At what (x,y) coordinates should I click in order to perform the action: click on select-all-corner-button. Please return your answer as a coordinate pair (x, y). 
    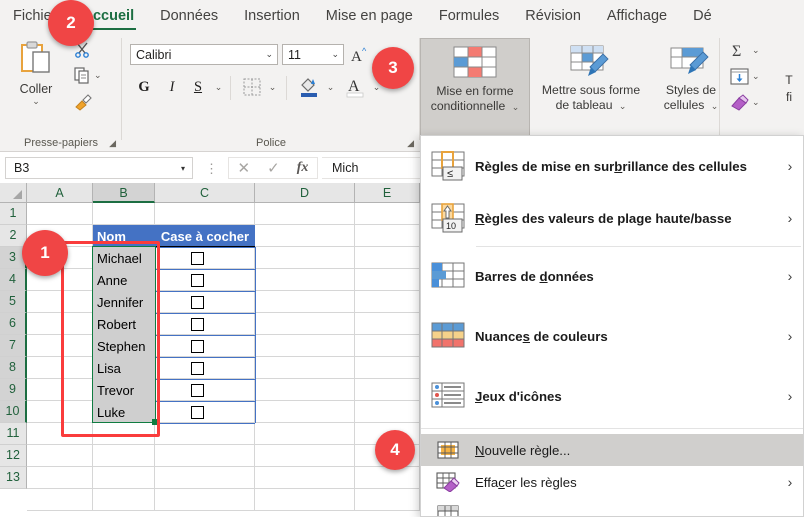
    Looking at the image, I should click on (13, 193).